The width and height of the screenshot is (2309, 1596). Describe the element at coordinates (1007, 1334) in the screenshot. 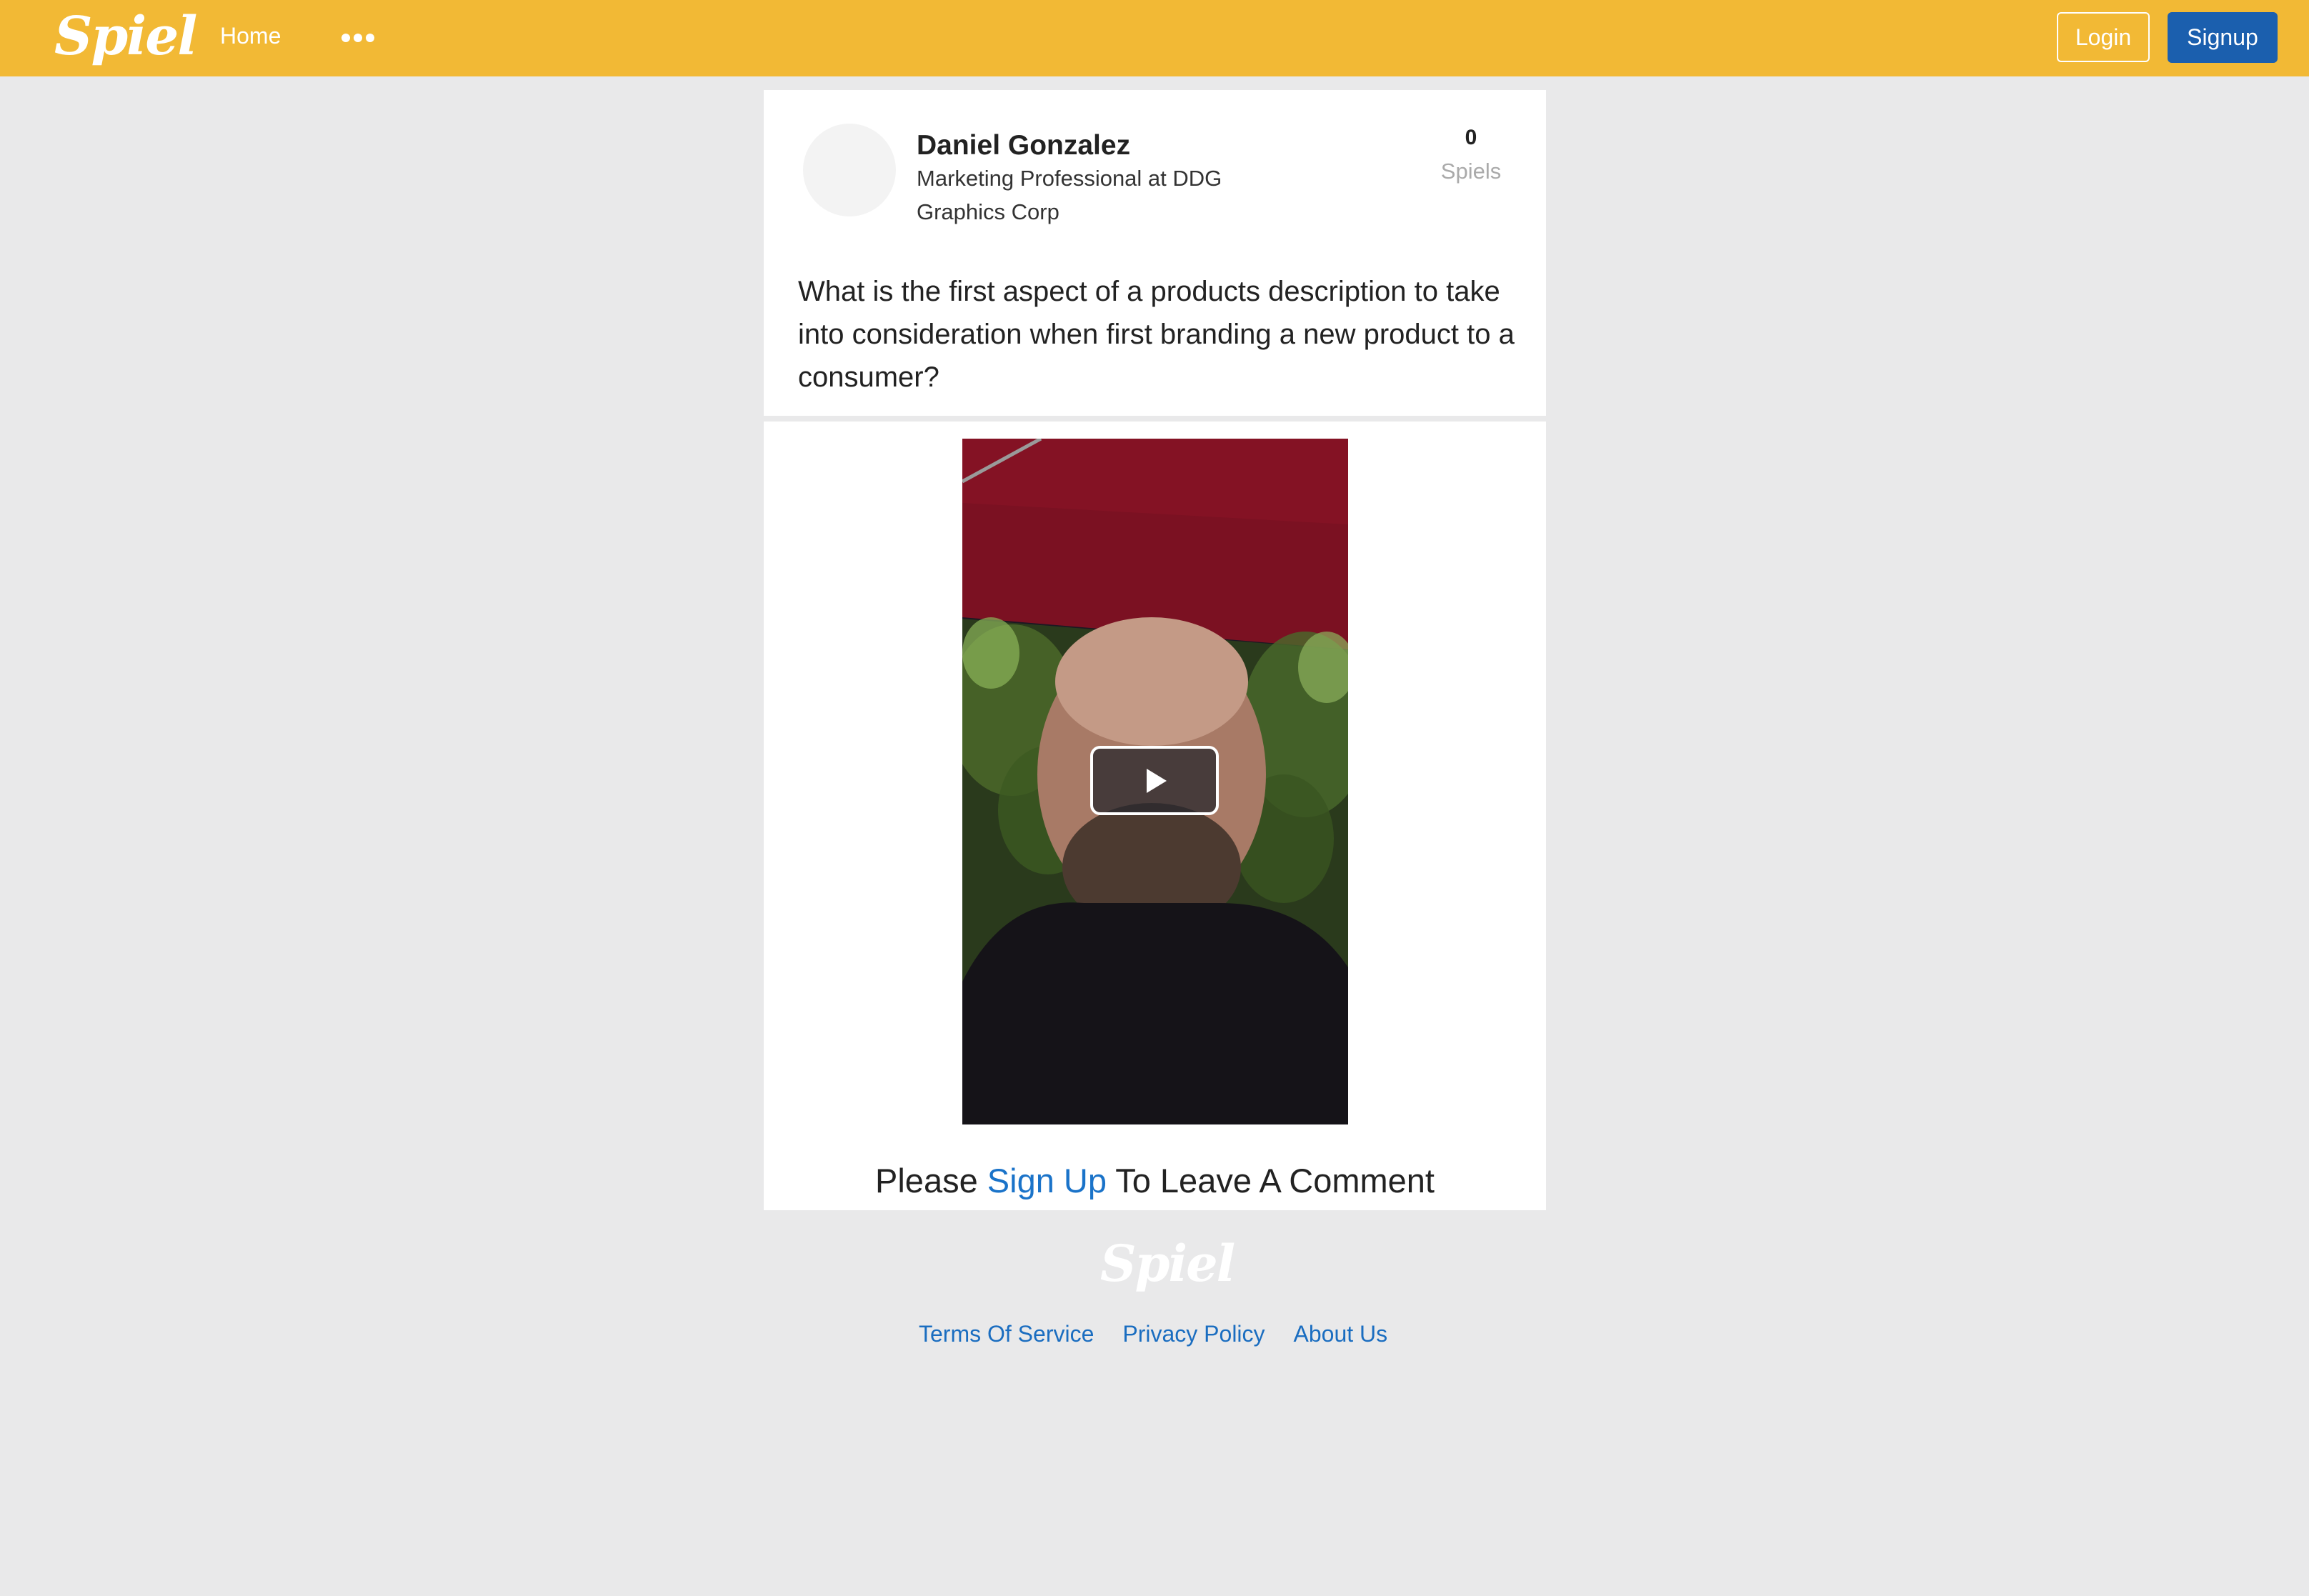

I see `terms-of-service-link: Terms Of Service` at that location.